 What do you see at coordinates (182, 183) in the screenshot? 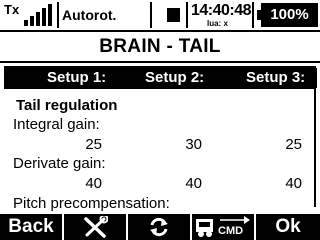
I see `derivate-gain-setup-2: 40` at bounding box center [182, 183].